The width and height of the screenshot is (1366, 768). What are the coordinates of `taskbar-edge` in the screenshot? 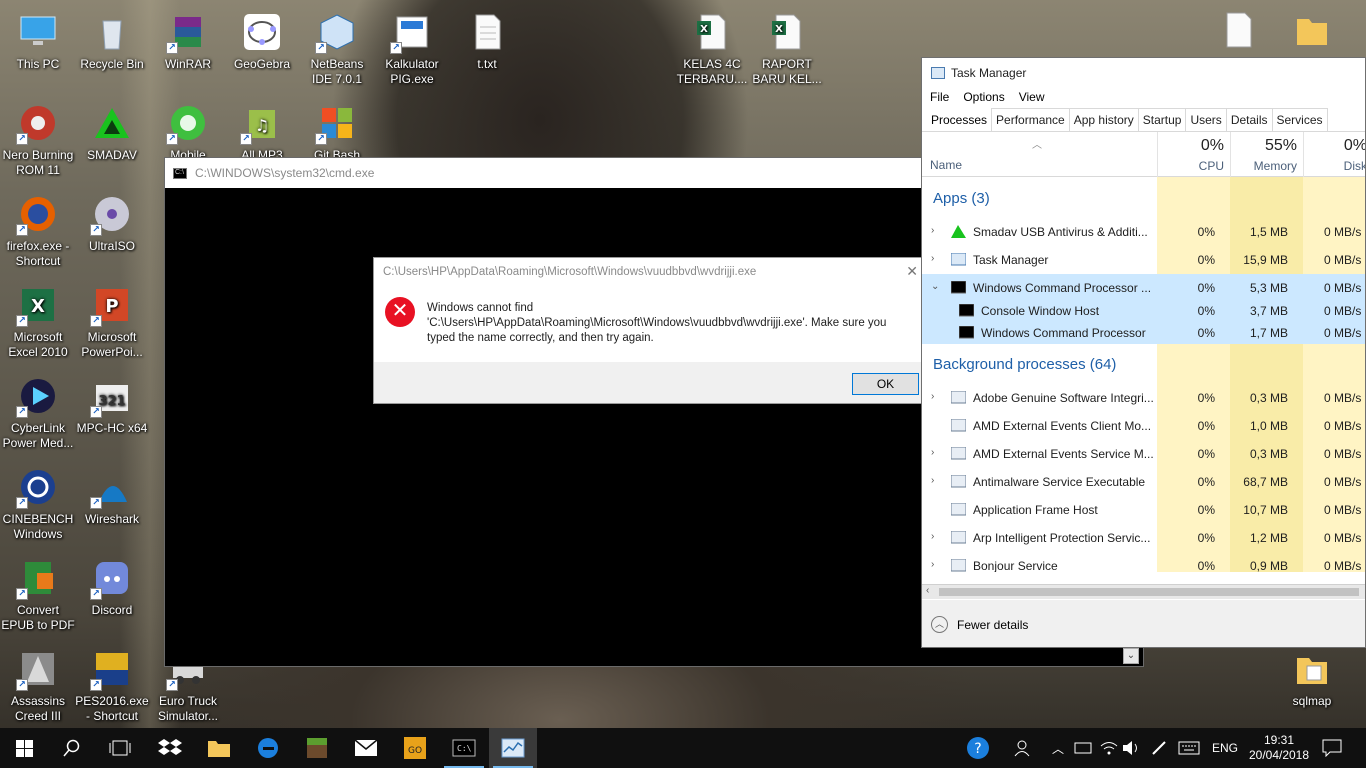 It's located at (268, 748).